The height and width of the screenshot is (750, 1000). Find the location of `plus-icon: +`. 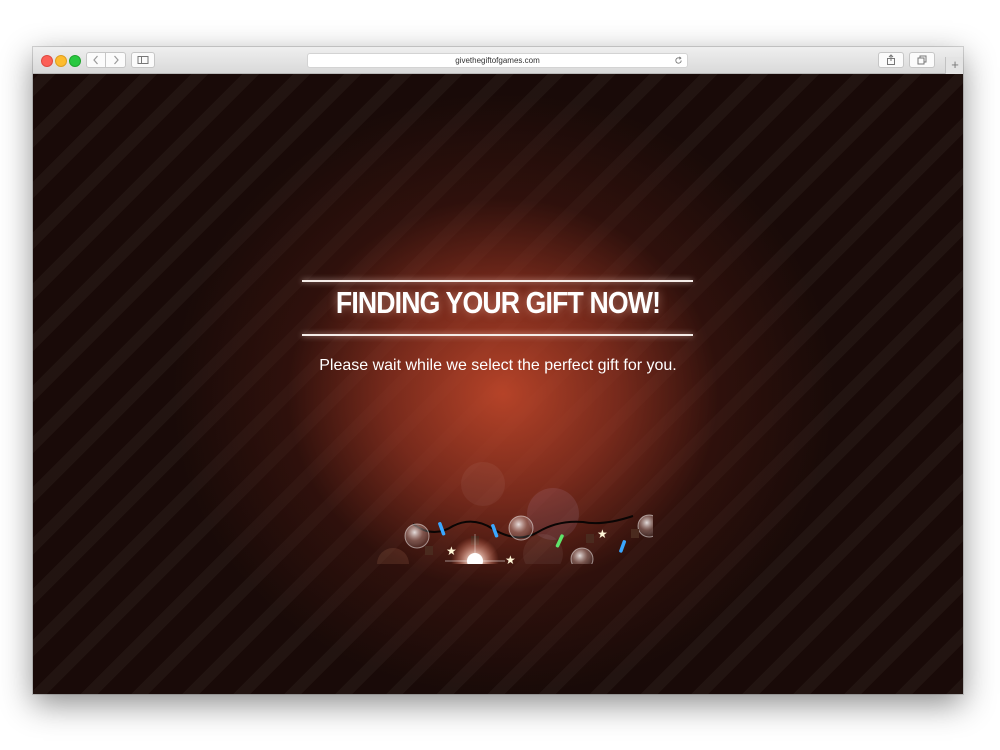

plus-icon: + is located at coordinates (955, 64).